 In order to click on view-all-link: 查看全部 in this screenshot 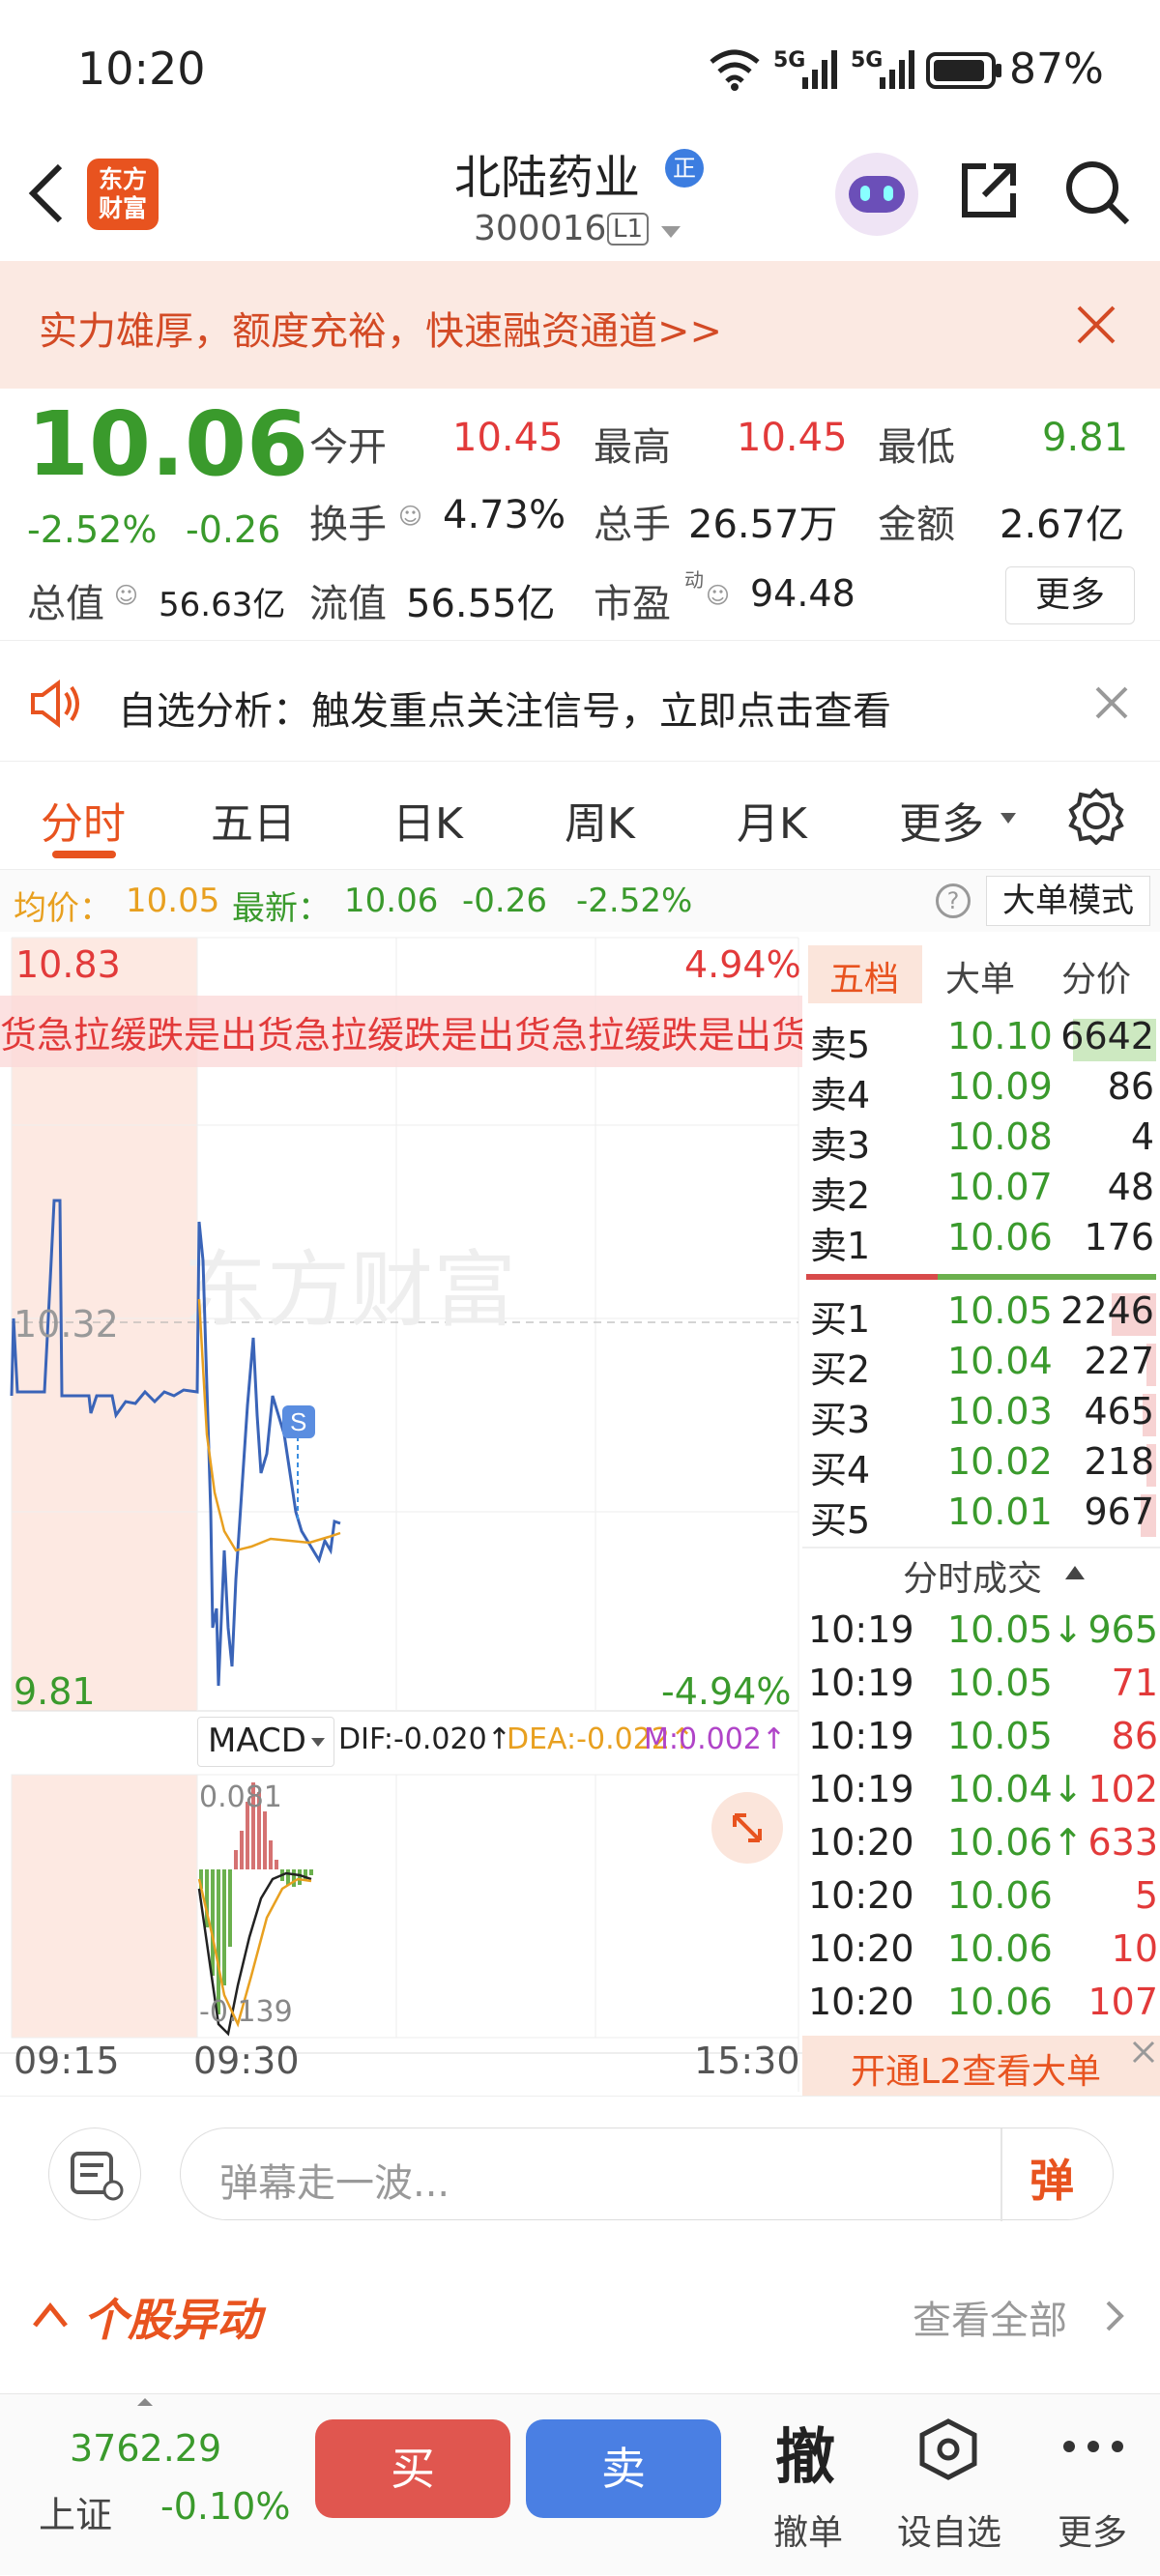, I will do `click(990, 2317)`.